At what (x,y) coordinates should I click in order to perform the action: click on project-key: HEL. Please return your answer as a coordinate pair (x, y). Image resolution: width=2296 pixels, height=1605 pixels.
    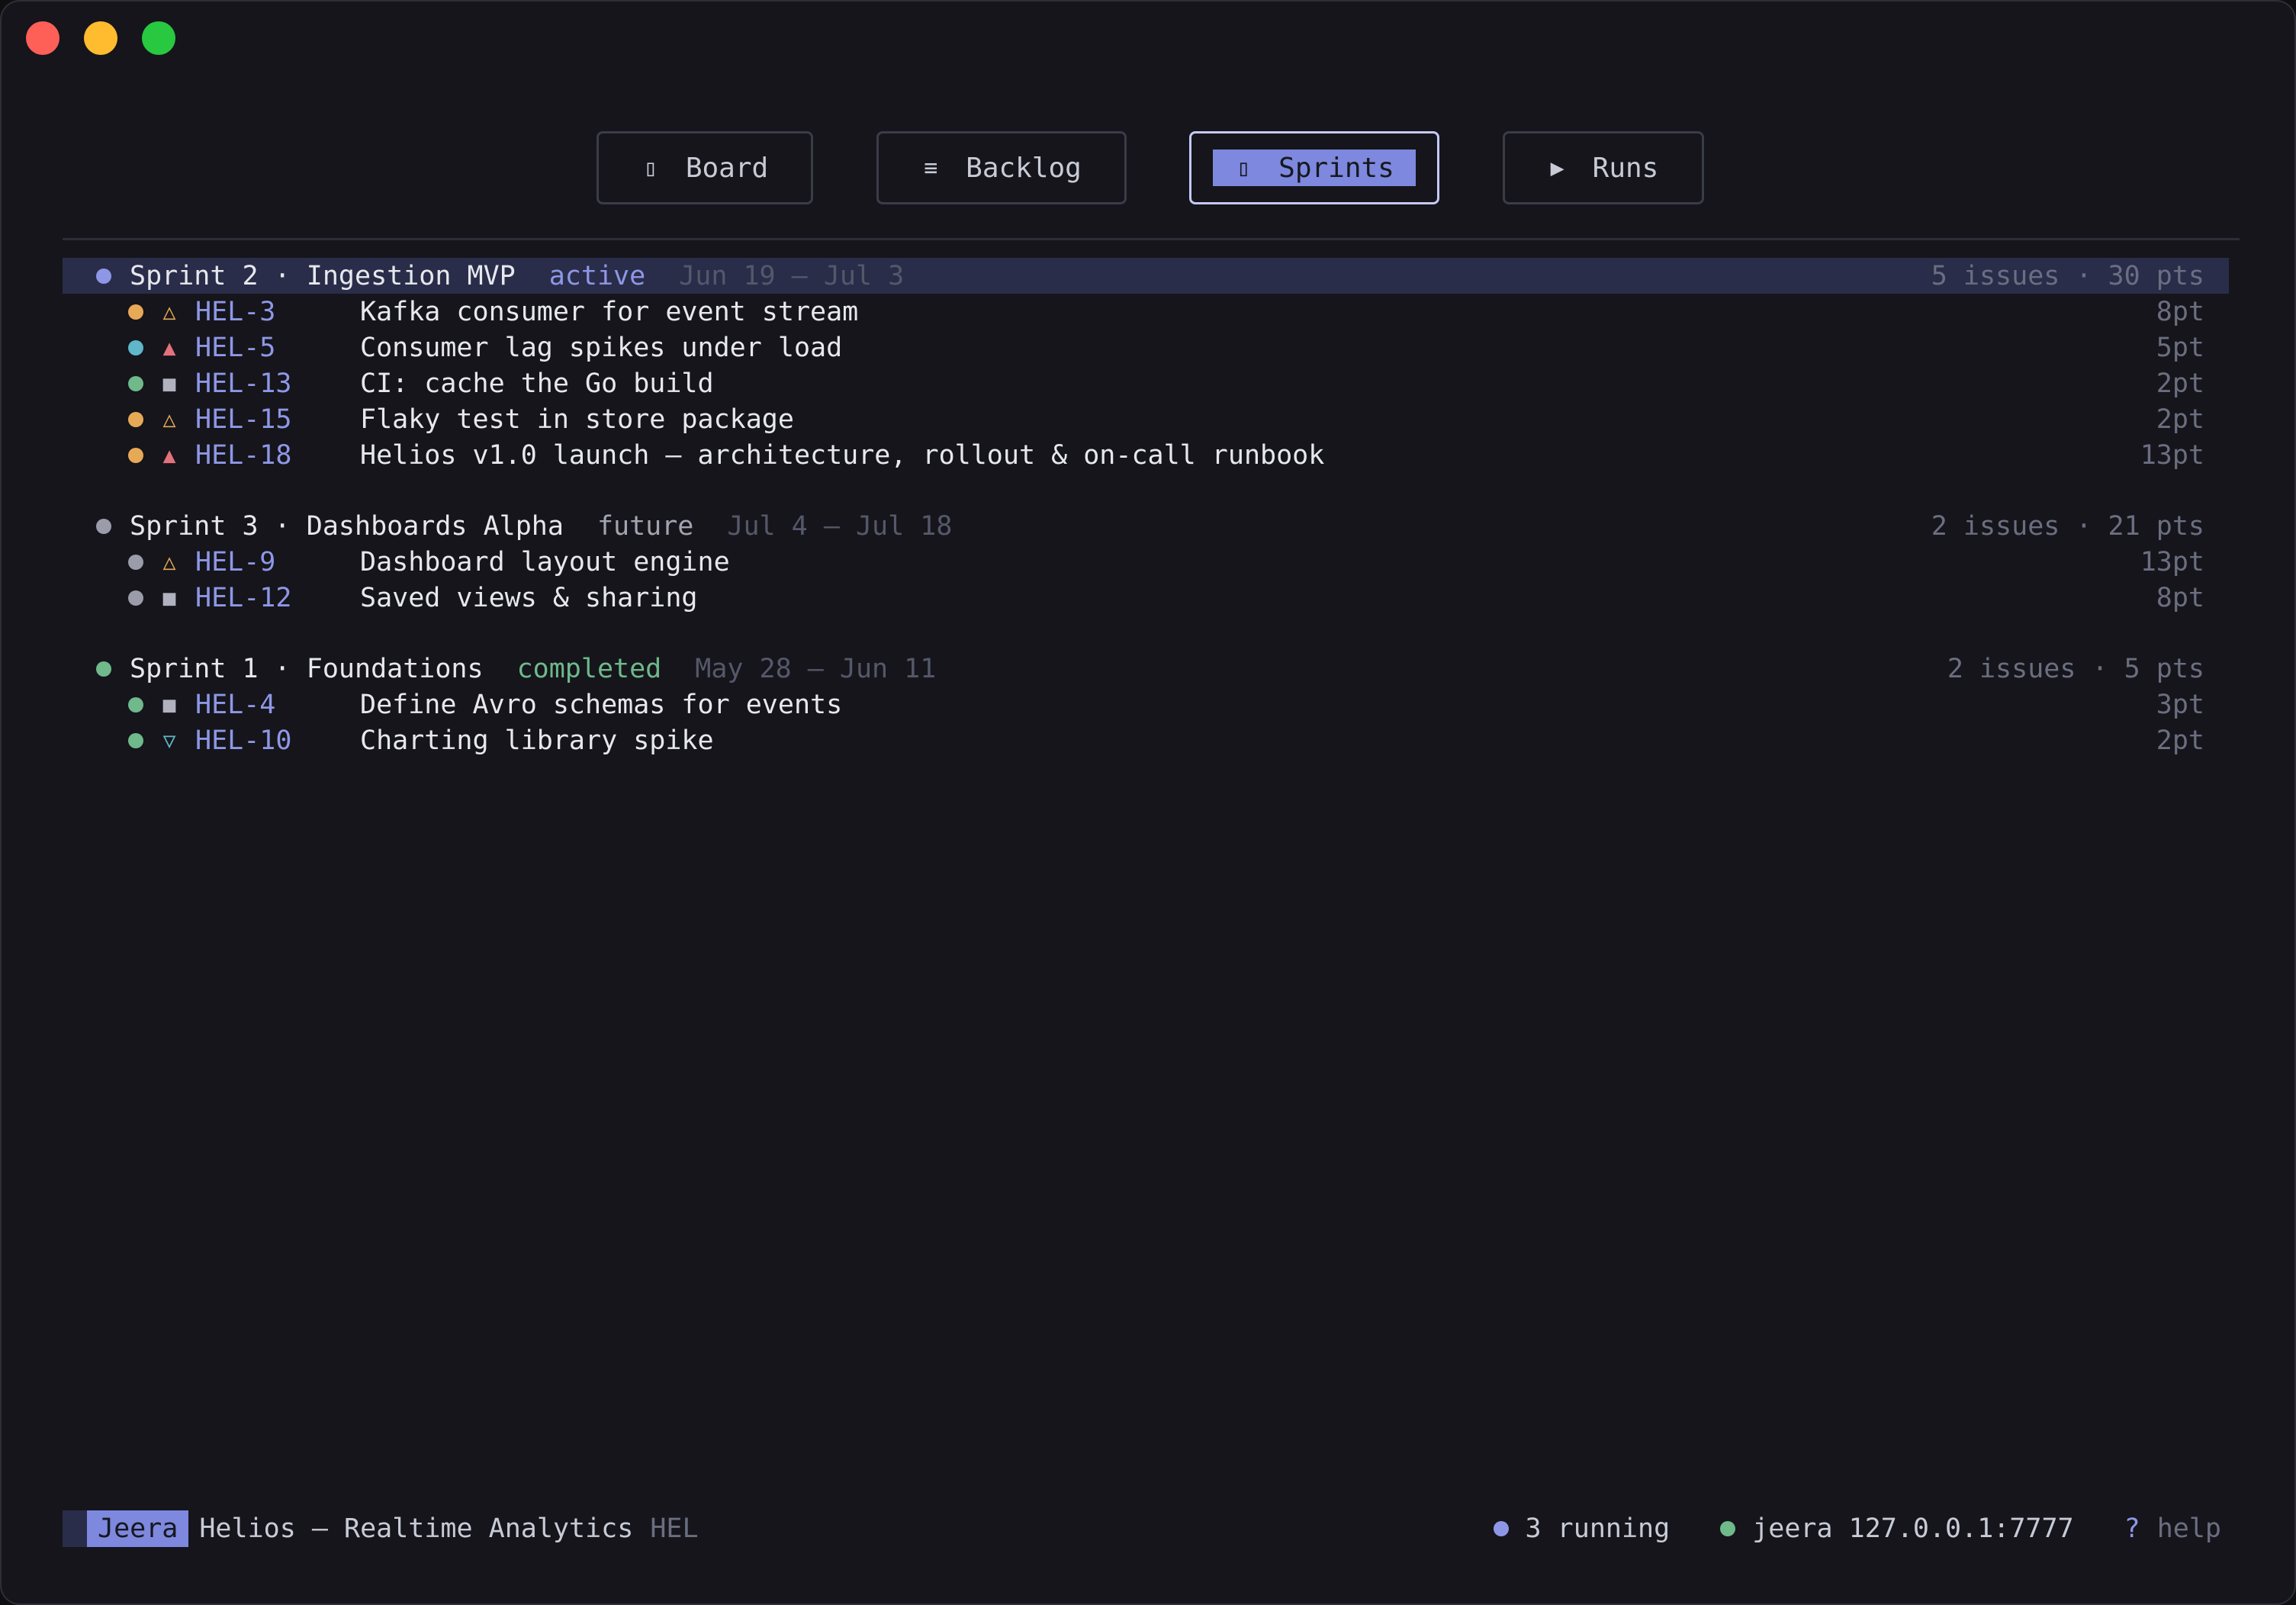
    Looking at the image, I should click on (674, 1528).